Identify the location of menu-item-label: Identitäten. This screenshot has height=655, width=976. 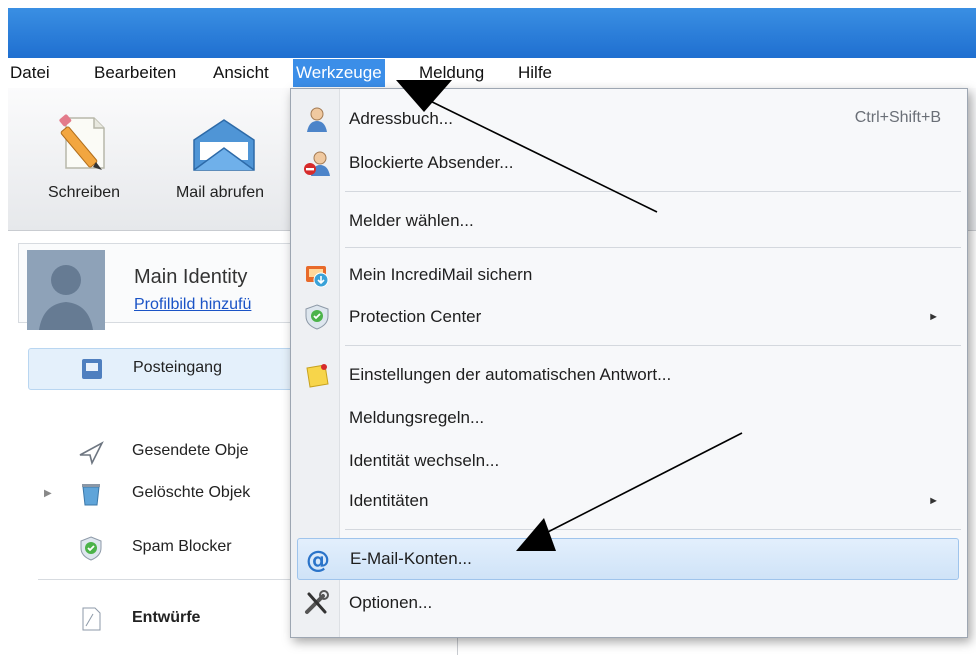
(389, 500).